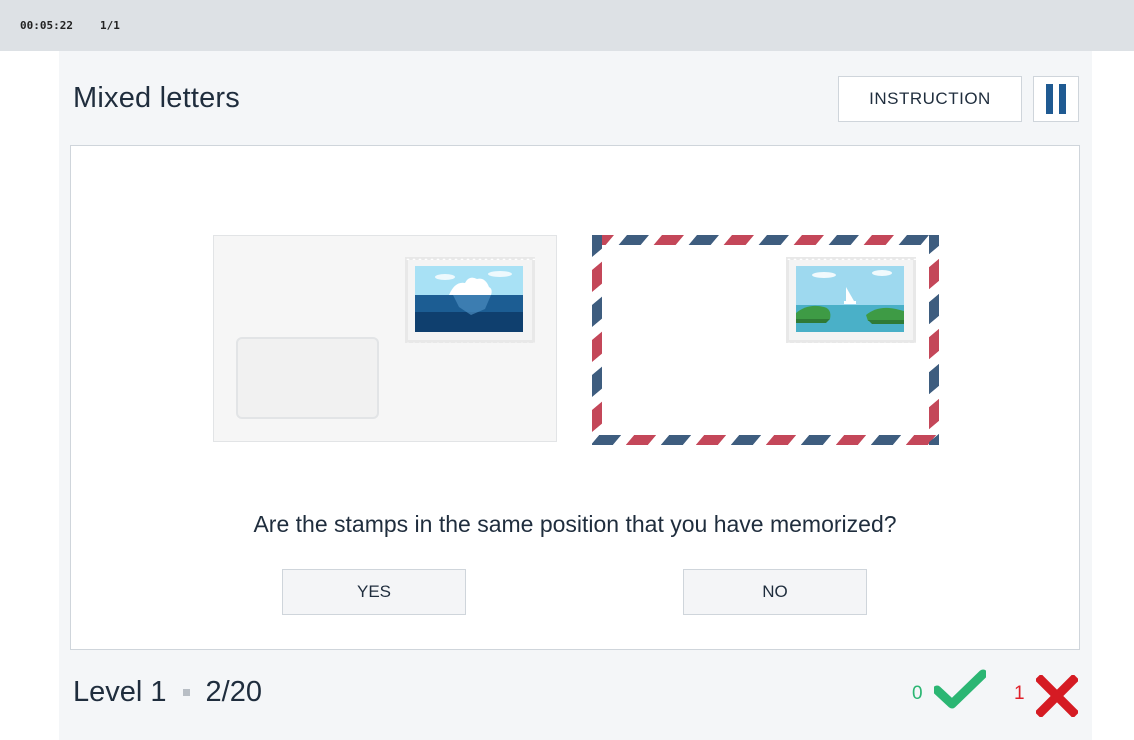  Describe the element at coordinates (1019, 693) in the screenshot. I see `wrong-count: 1` at that location.